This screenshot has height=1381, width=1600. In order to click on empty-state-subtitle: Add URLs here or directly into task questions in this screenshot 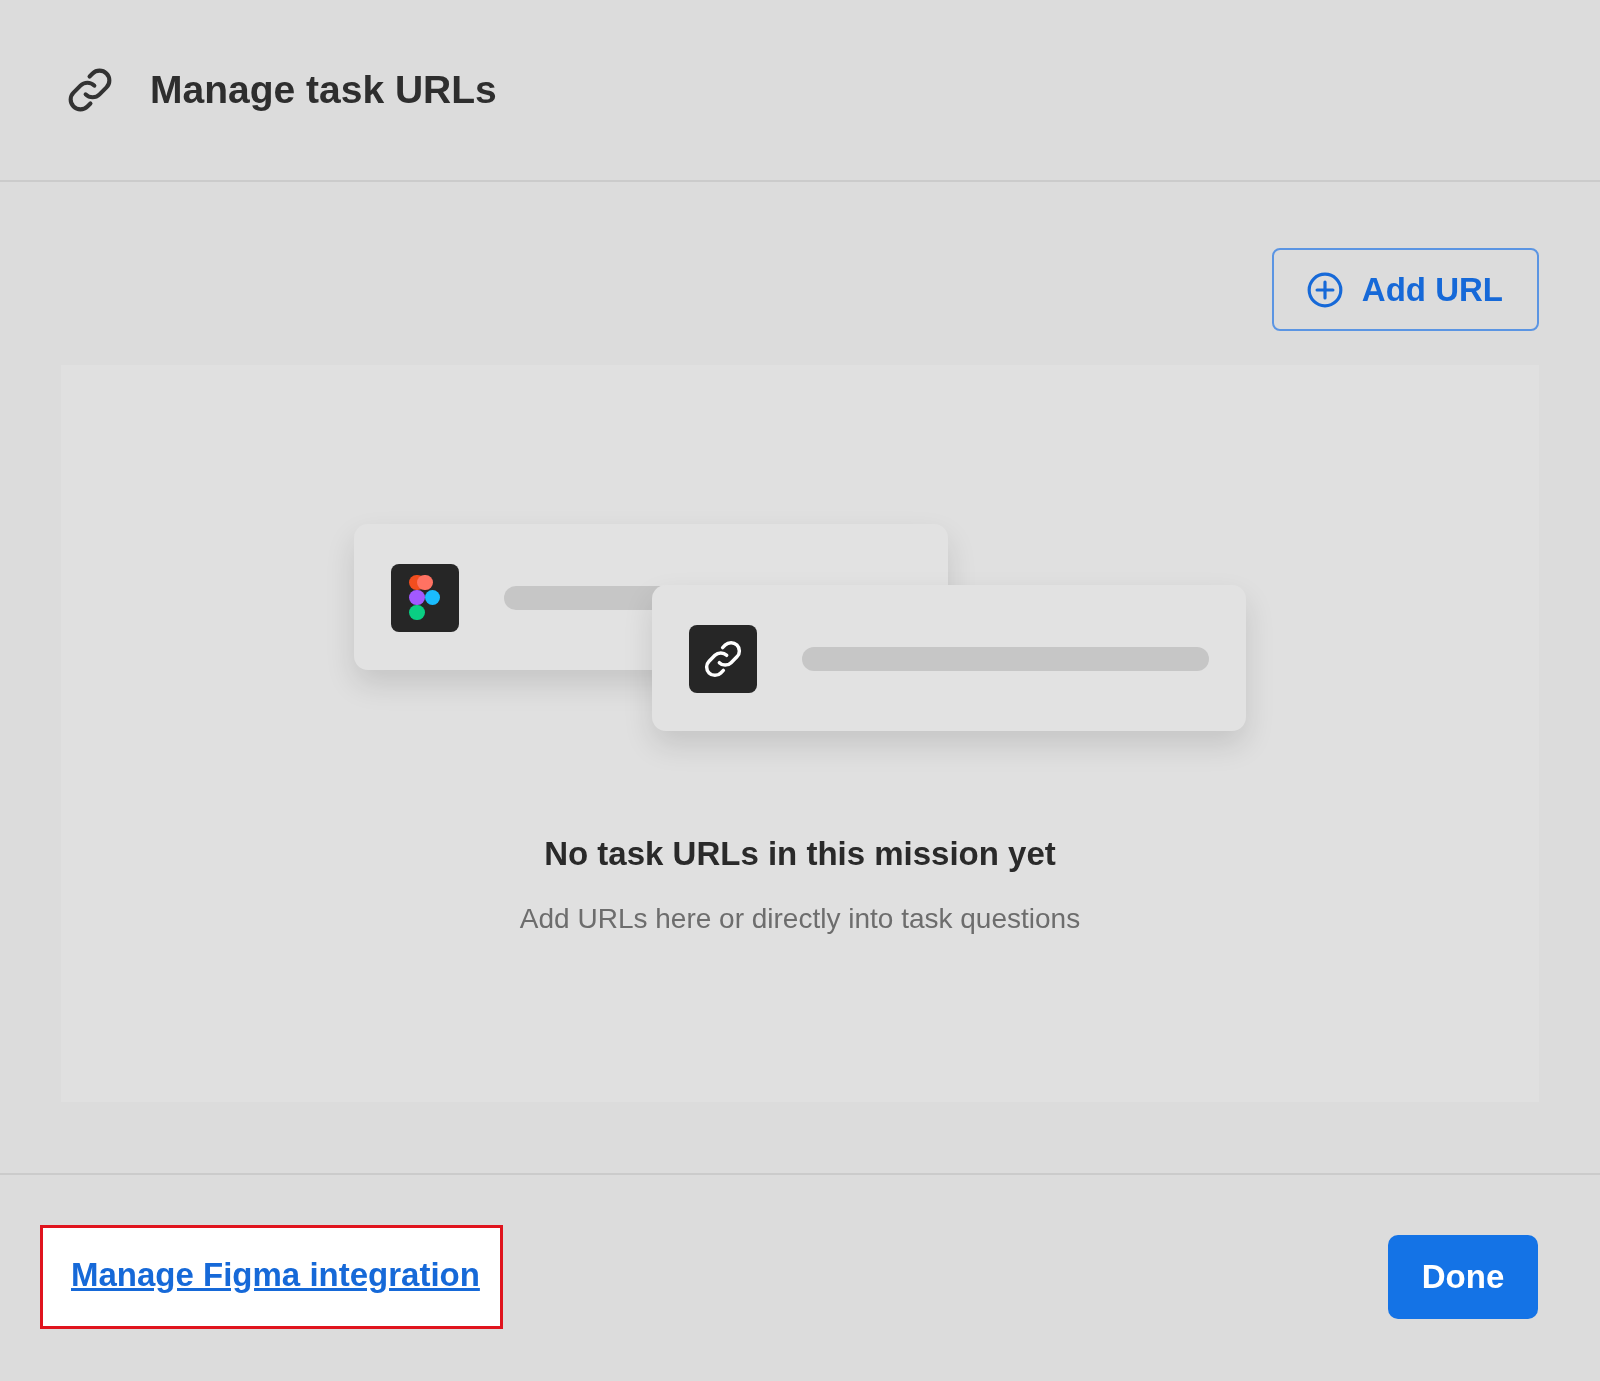, I will do `click(800, 919)`.